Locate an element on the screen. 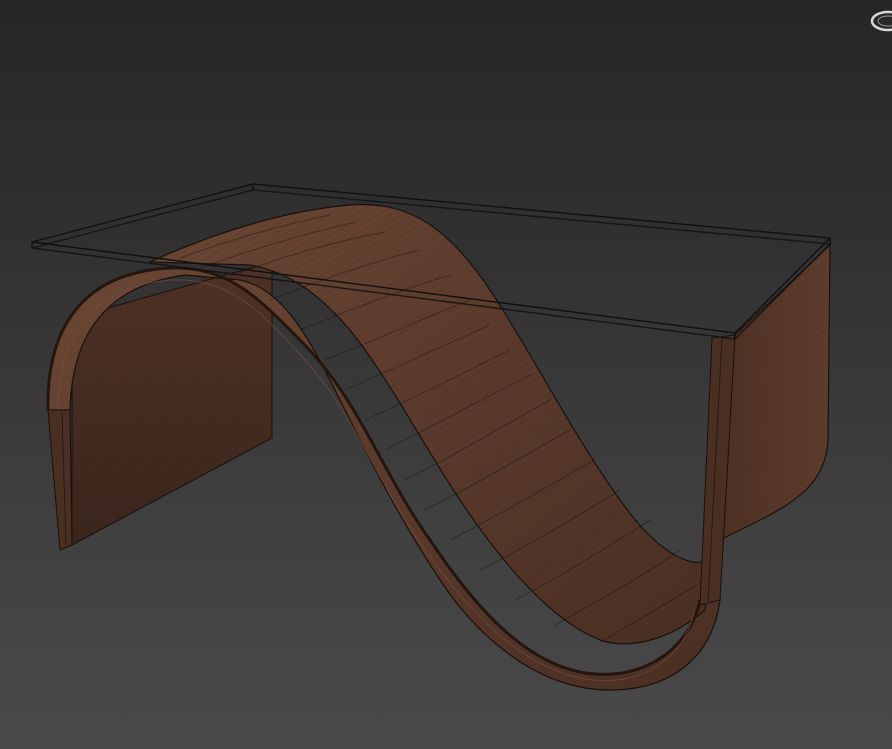 The width and height of the screenshot is (892, 749). viewcube-ring-icon is located at coordinates (879, 21).